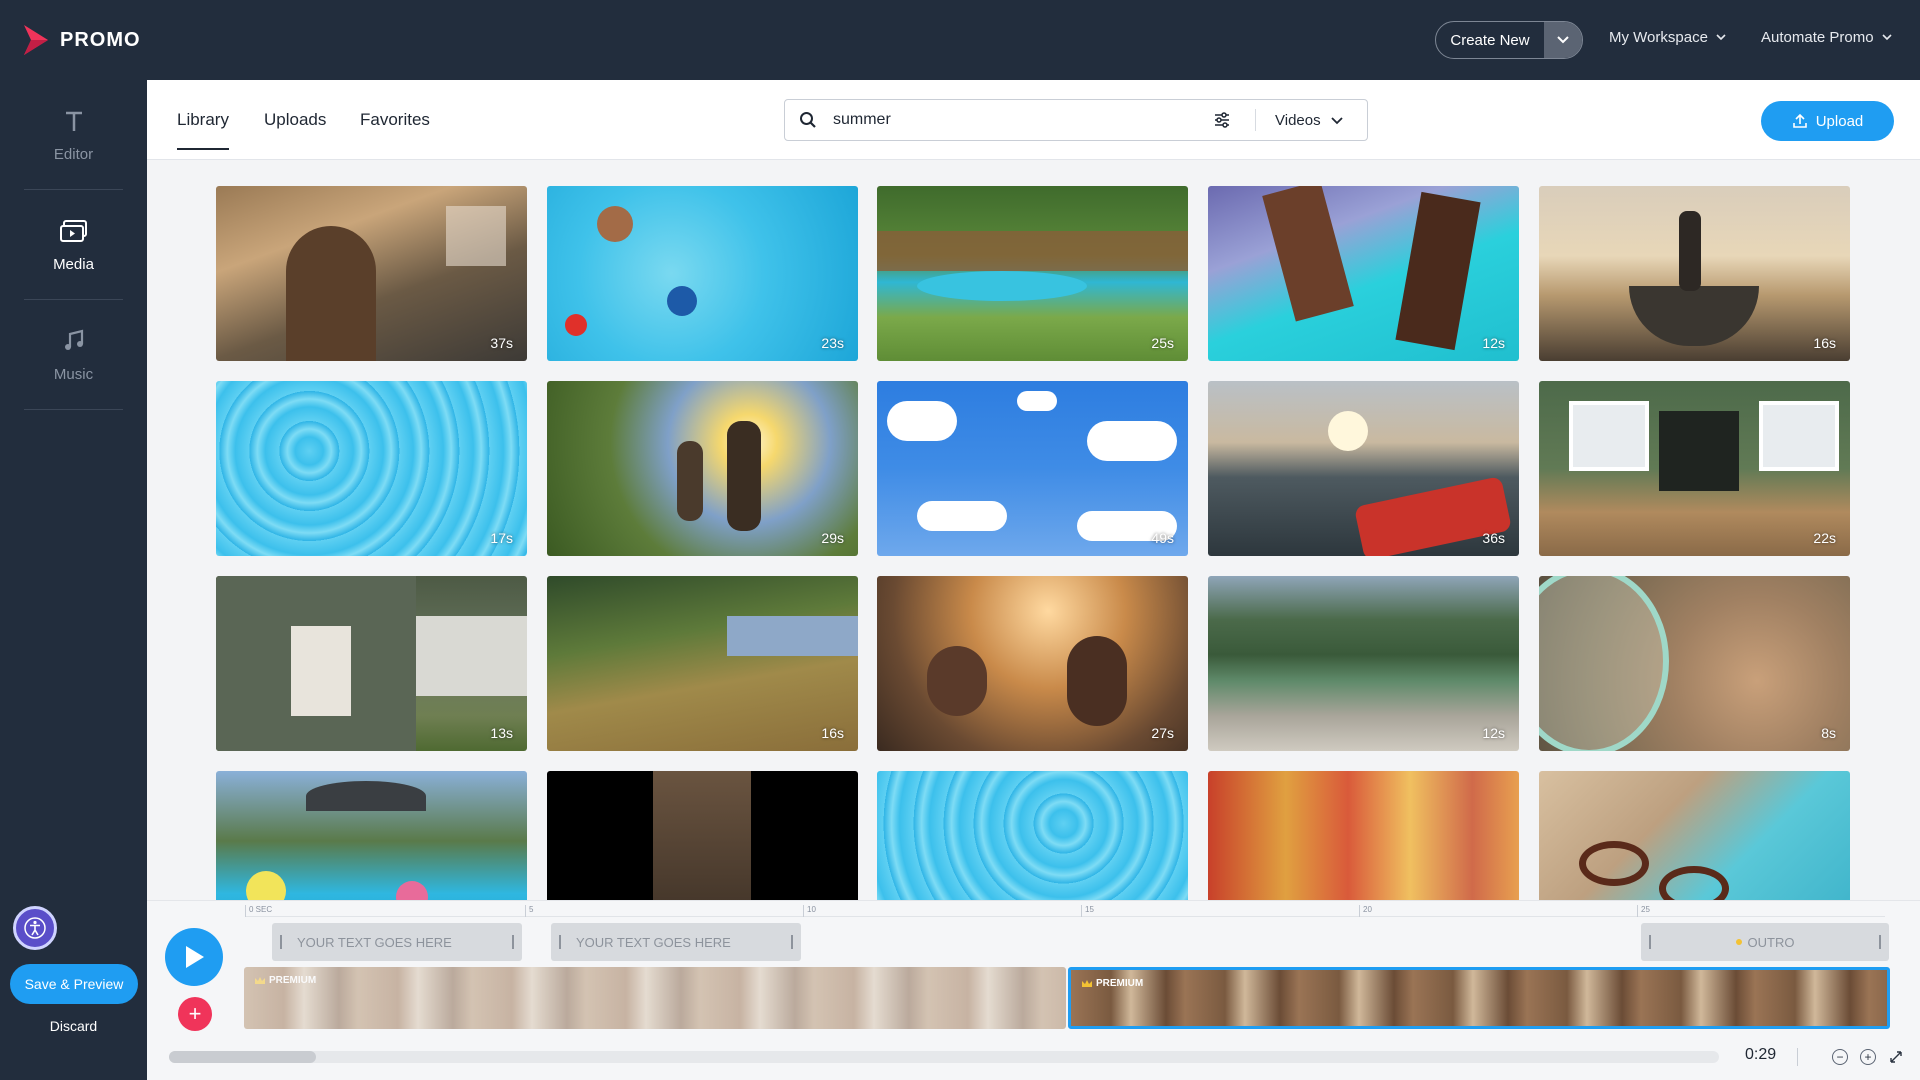 The image size is (1920, 1080). Describe the element at coordinates (702, 273) in the screenshot. I see `media-thumbnail: 23s` at that location.